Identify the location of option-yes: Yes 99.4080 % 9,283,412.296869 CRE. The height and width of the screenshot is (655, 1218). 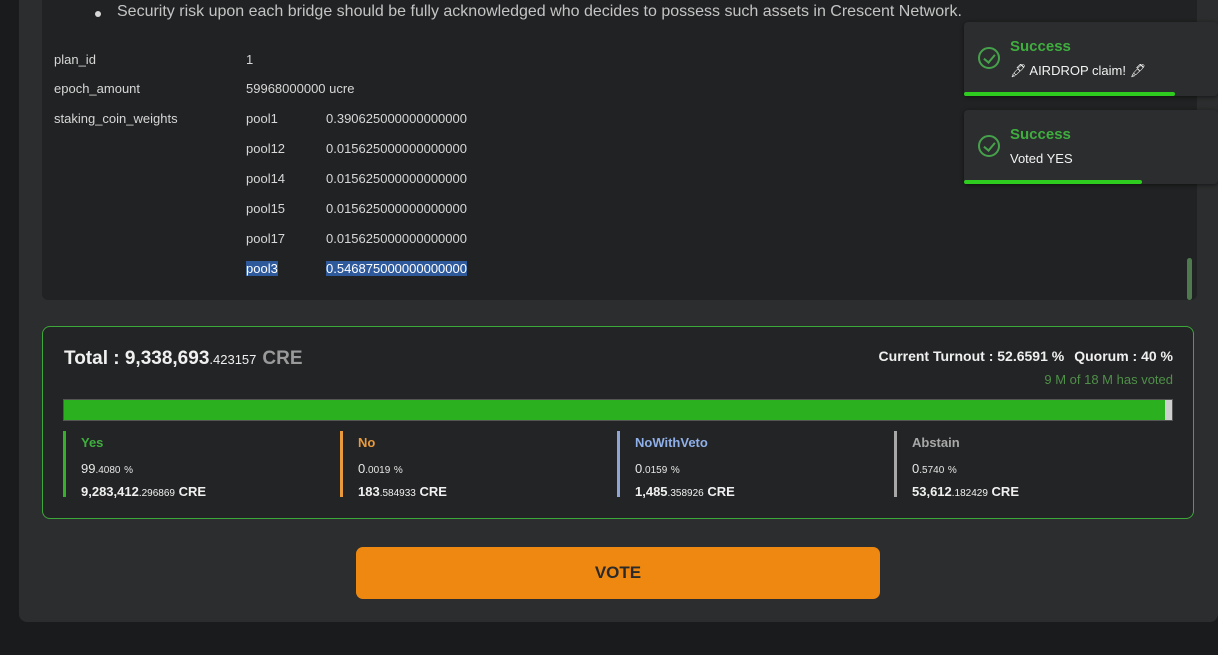
(198, 465).